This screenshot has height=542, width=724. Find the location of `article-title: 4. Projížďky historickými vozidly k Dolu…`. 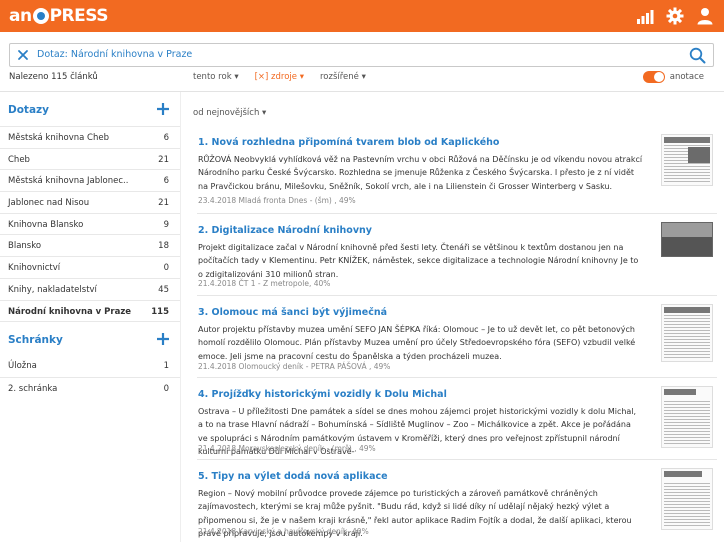

article-title: 4. Projížďky historickými vozidly k Dolu… is located at coordinates (322, 394).